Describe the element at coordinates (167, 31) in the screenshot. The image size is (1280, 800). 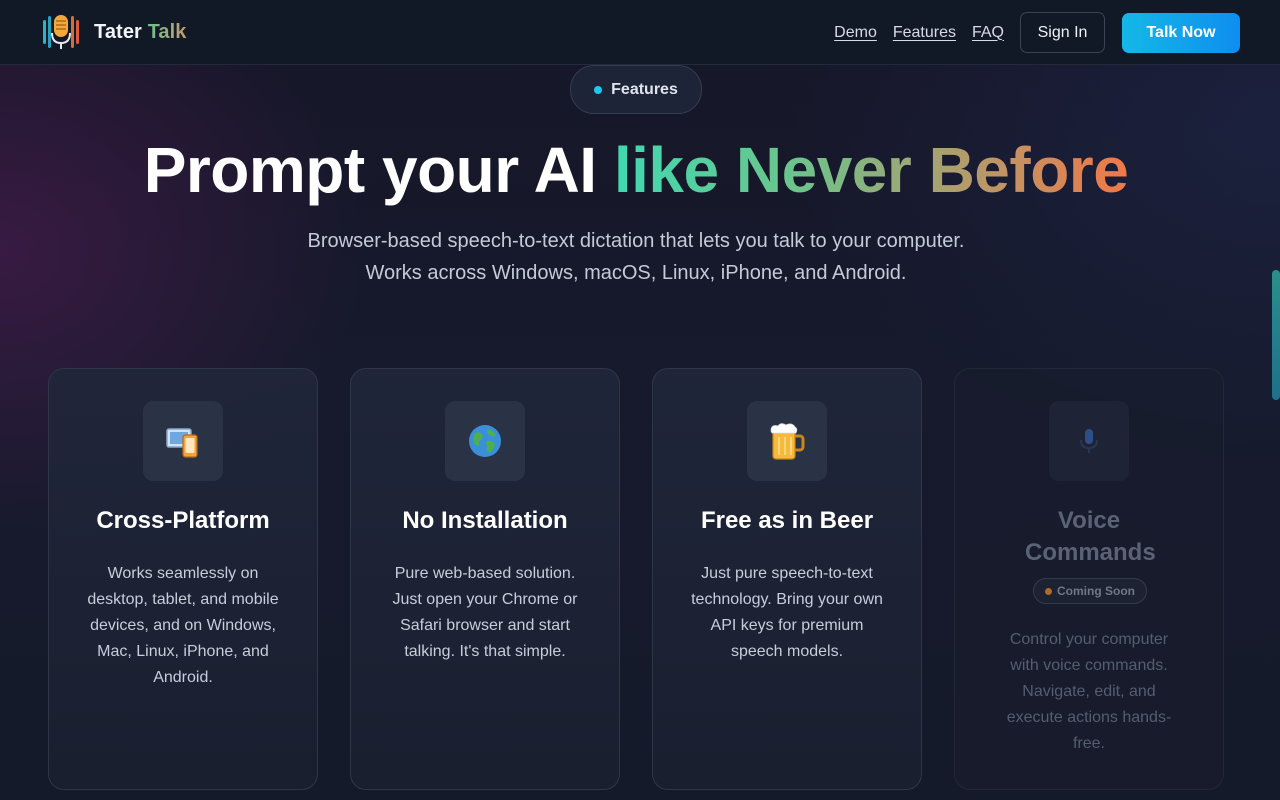
I see `brand-name-second: Talk` at that location.